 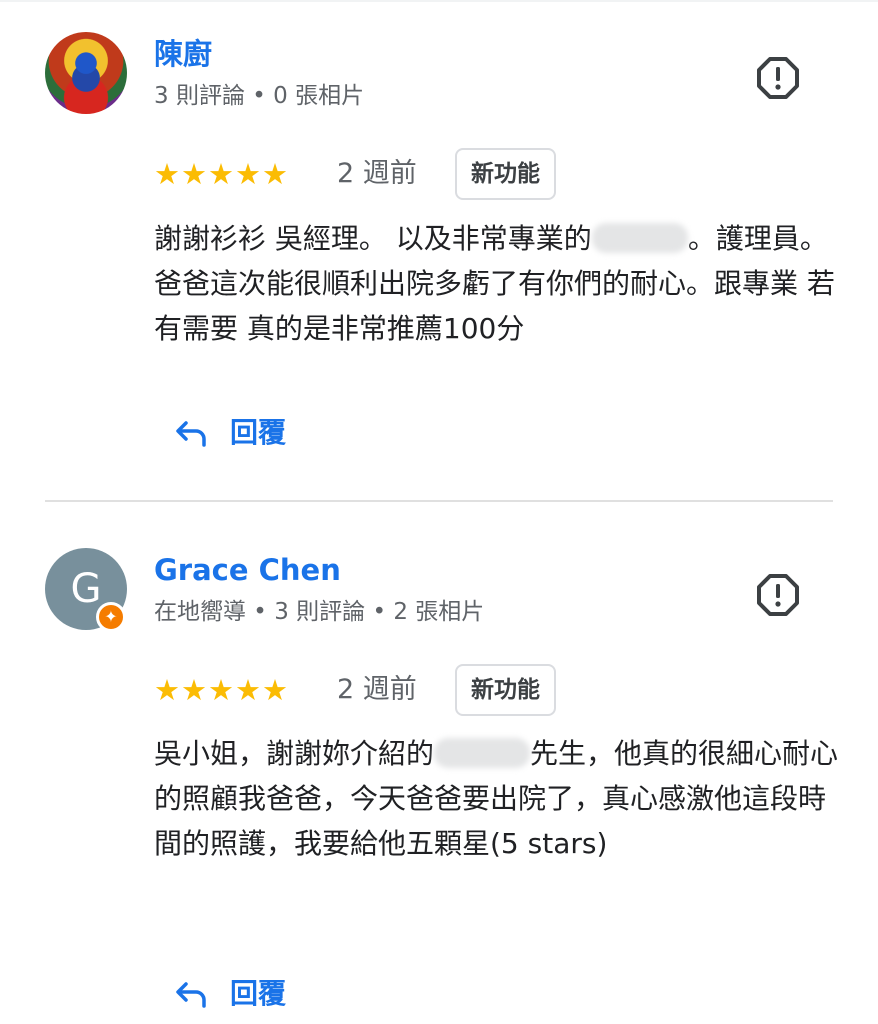 I want to click on reviewer-name: Grace Chen, so click(x=247, y=570).